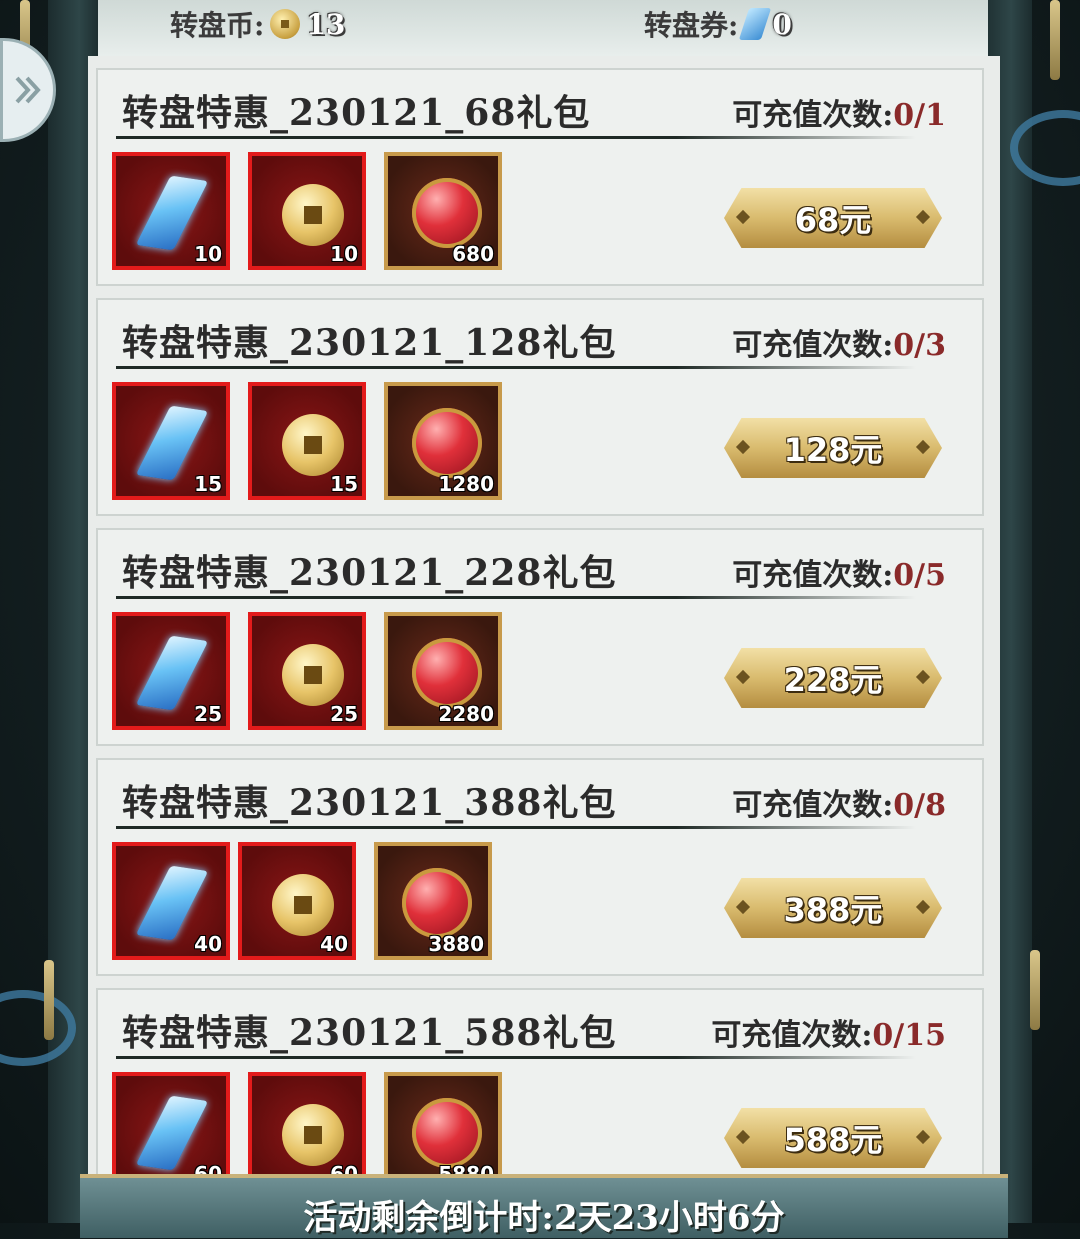 This screenshot has height=1239, width=1080. Describe the element at coordinates (833, 448) in the screenshot. I see `buy-button: 128元` at that location.